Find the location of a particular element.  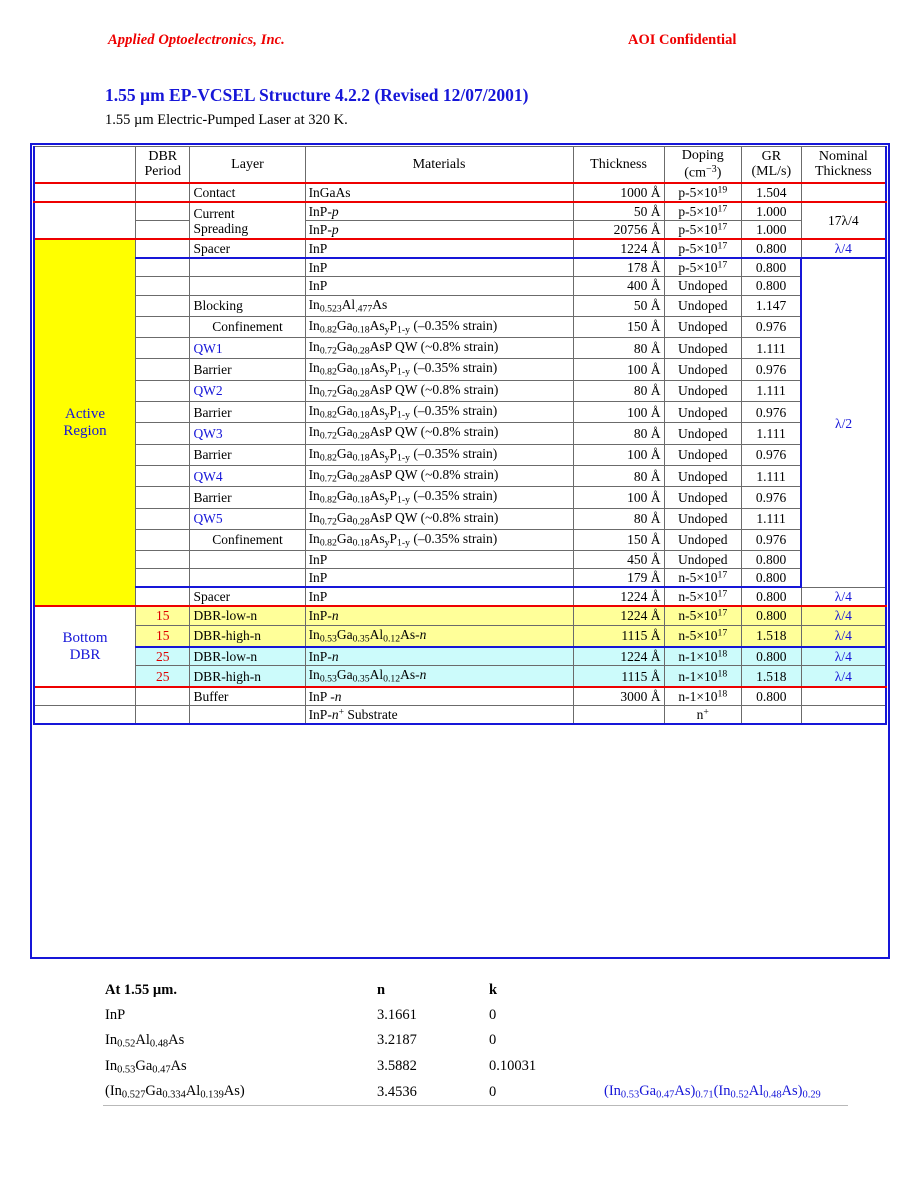

cell-thickness: 179 Å is located at coordinates (618, 578).